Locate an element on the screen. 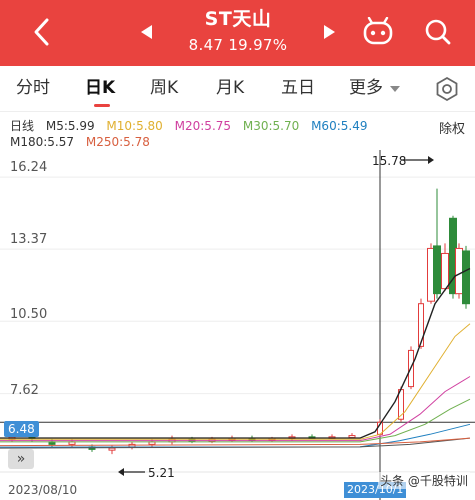 The image size is (475, 500). scroll-left-button: » is located at coordinates (21, 459).